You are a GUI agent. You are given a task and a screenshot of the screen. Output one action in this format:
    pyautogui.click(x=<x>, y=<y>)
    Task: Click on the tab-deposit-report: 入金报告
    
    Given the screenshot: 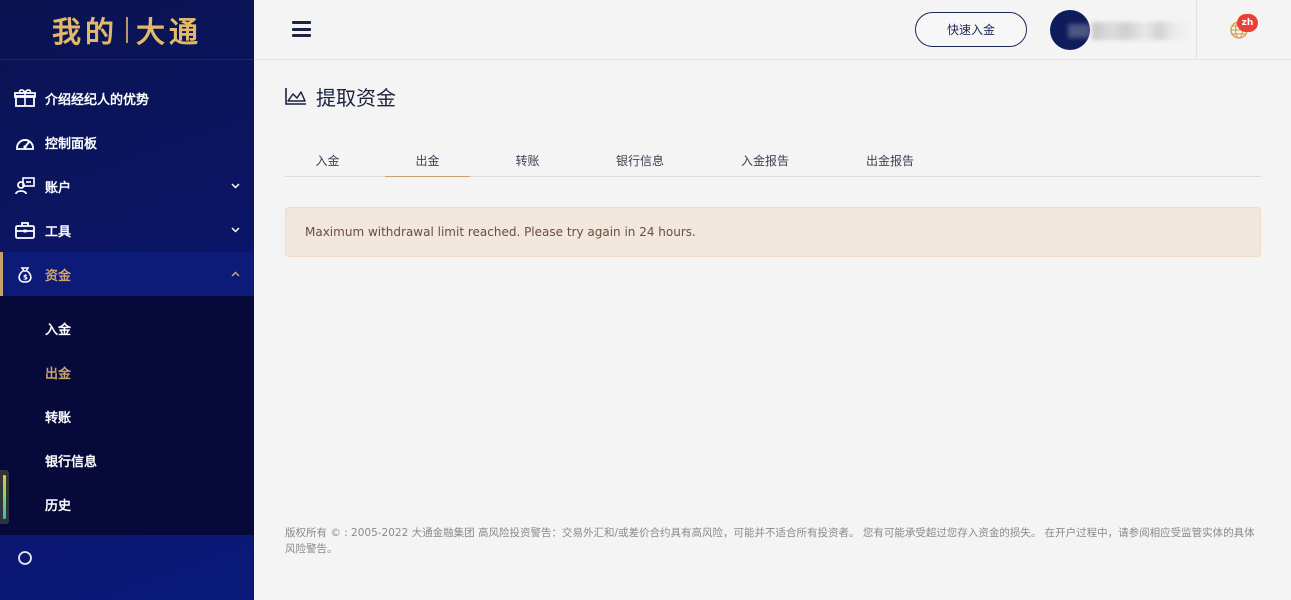 What is the action you would take?
    pyautogui.click(x=765, y=160)
    